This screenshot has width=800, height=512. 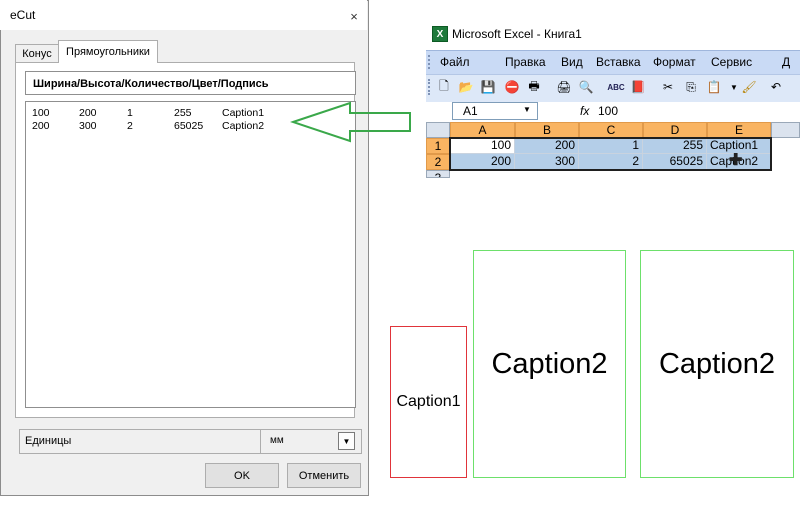 I want to click on research-book-icon: 📕, so click(x=638, y=87).